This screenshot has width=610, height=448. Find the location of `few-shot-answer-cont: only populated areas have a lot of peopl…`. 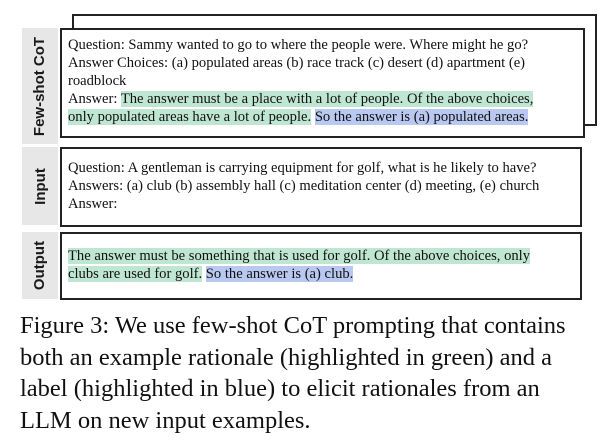

few-shot-answer-cont: only populated areas have a lot of peopl… is located at coordinates (322, 117).